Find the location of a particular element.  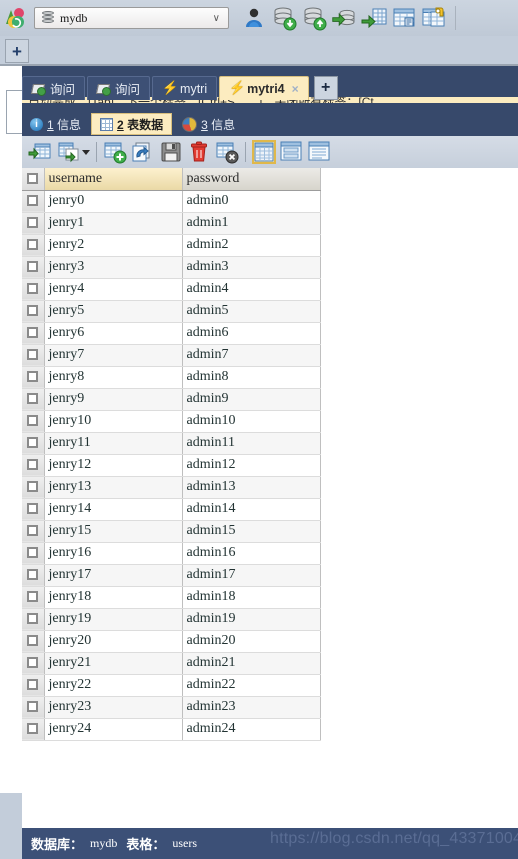

cell-password: admin23 is located at coordinates (251, 707).